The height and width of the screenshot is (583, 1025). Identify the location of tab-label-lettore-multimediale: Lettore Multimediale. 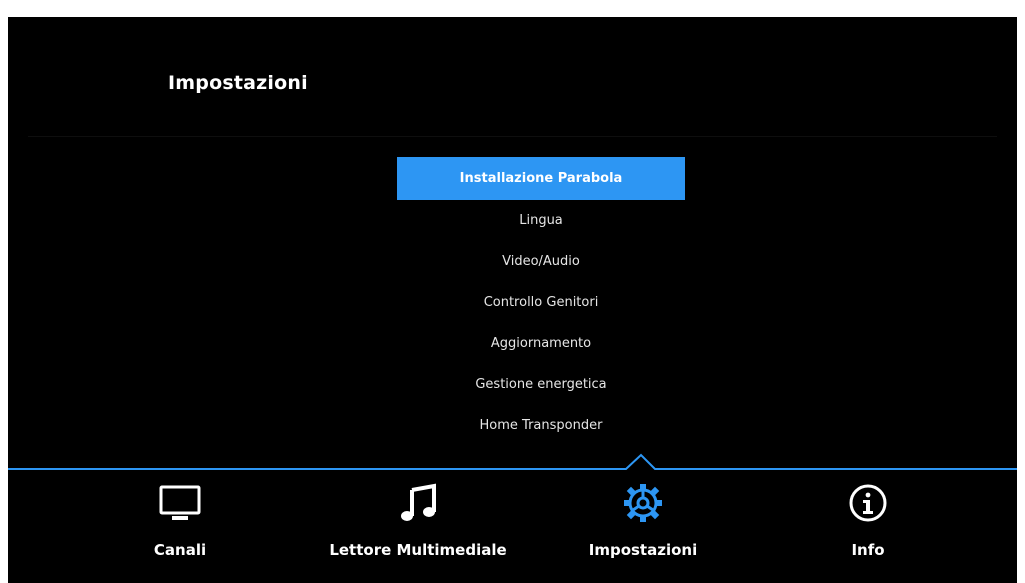
(418, 550).